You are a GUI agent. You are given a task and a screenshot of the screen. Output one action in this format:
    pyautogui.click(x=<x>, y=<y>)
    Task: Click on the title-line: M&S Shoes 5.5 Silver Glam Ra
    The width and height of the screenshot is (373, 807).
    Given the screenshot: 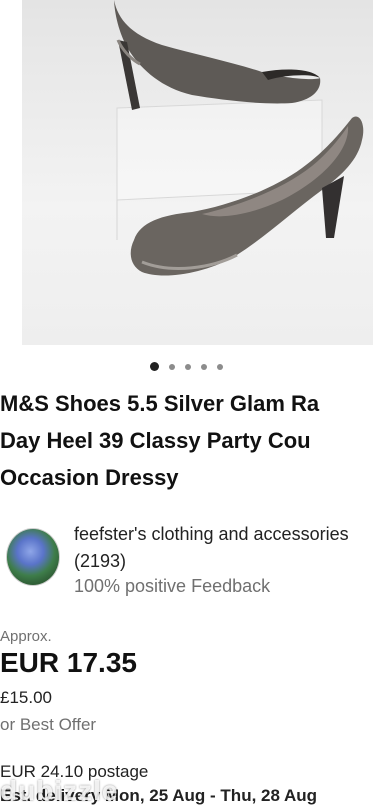 What is the action you would take?
    pyautogui.click(x=160, y=403)
    